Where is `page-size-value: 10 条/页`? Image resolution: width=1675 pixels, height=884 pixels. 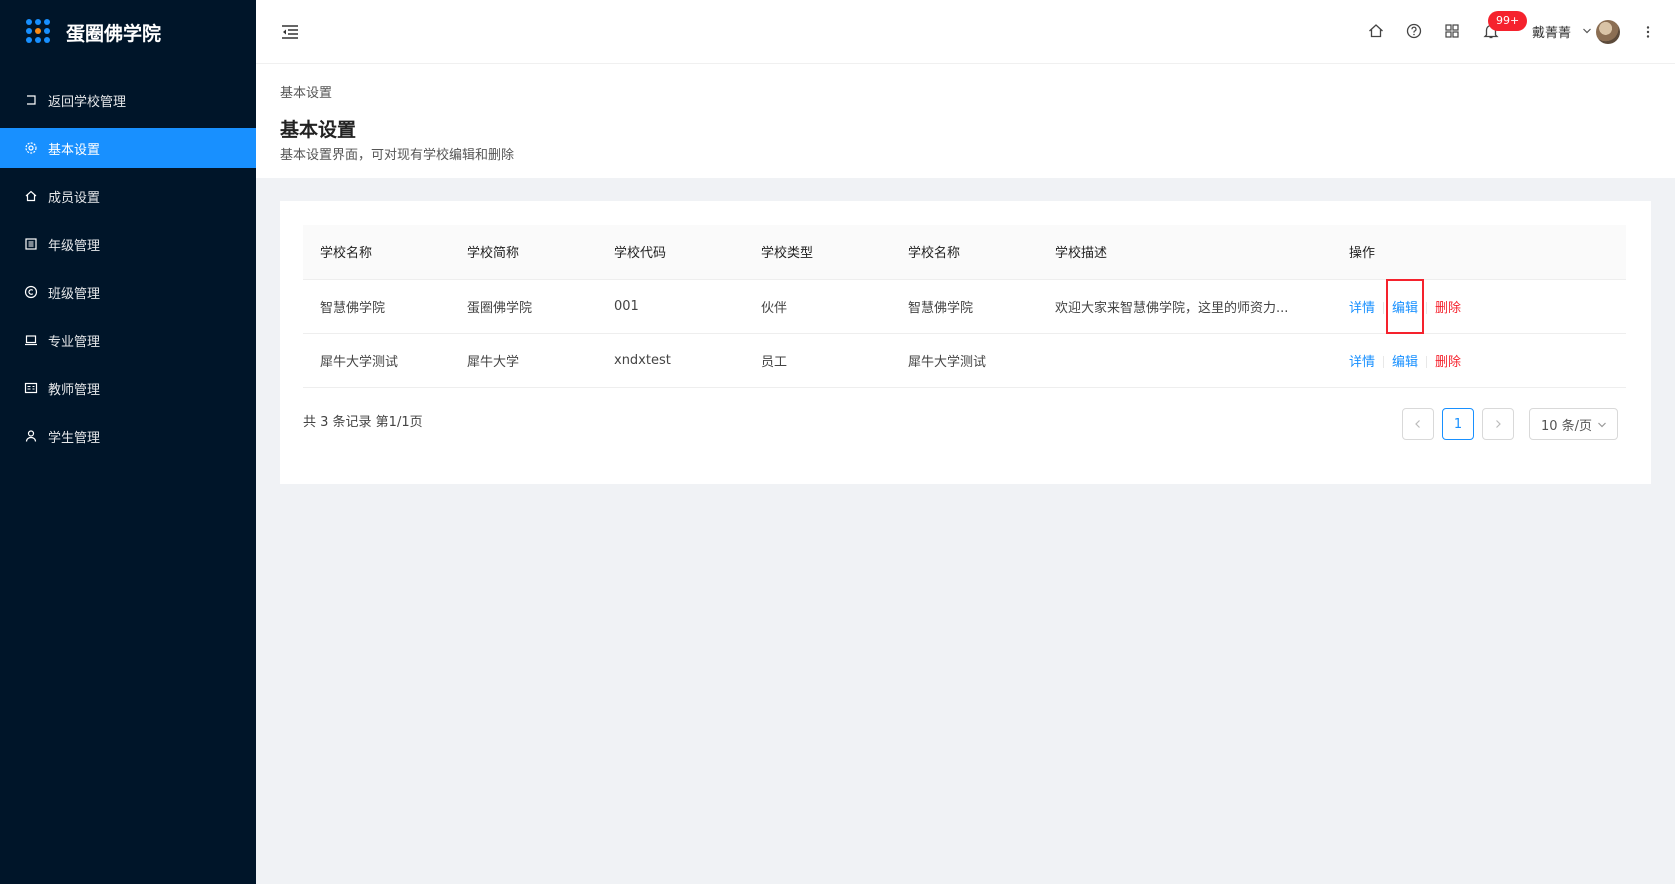 page-size-value: 10 条/页 is located at coordinates (1567, 426).